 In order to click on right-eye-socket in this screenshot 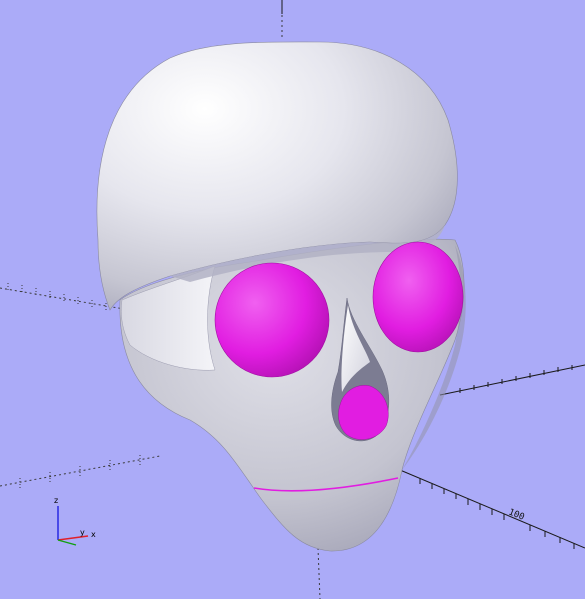, I will do `click(418, 297)`.